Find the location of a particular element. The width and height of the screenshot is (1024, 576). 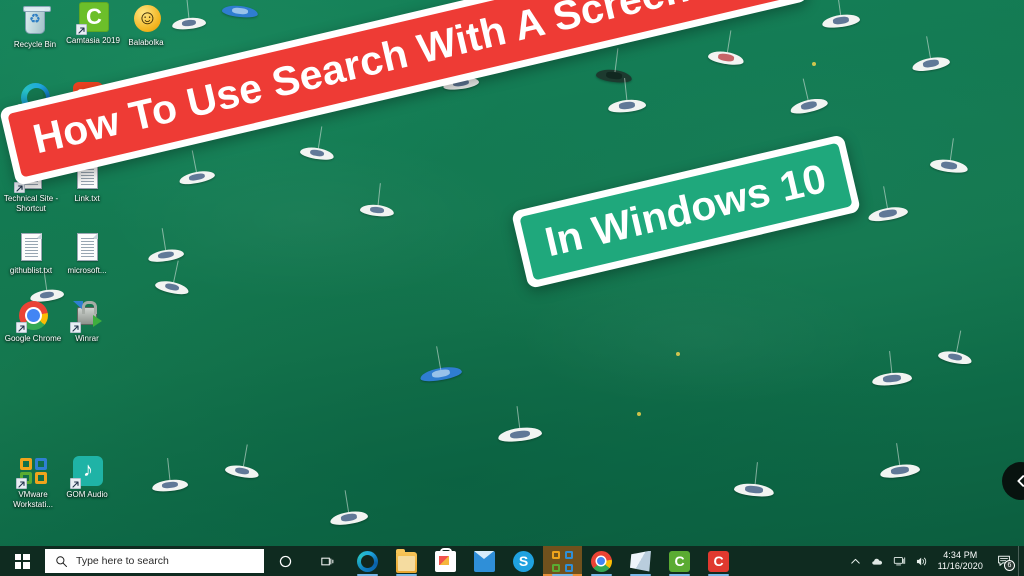

cortana-circle-icon is located at coordinates (285, 561).